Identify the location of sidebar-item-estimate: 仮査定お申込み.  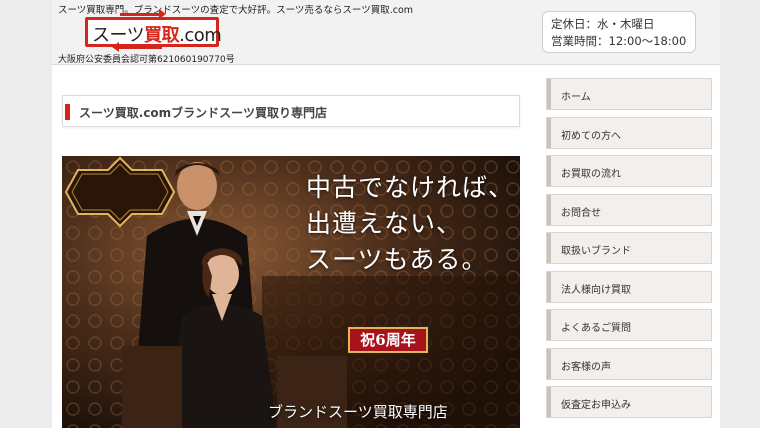
(629, 402).